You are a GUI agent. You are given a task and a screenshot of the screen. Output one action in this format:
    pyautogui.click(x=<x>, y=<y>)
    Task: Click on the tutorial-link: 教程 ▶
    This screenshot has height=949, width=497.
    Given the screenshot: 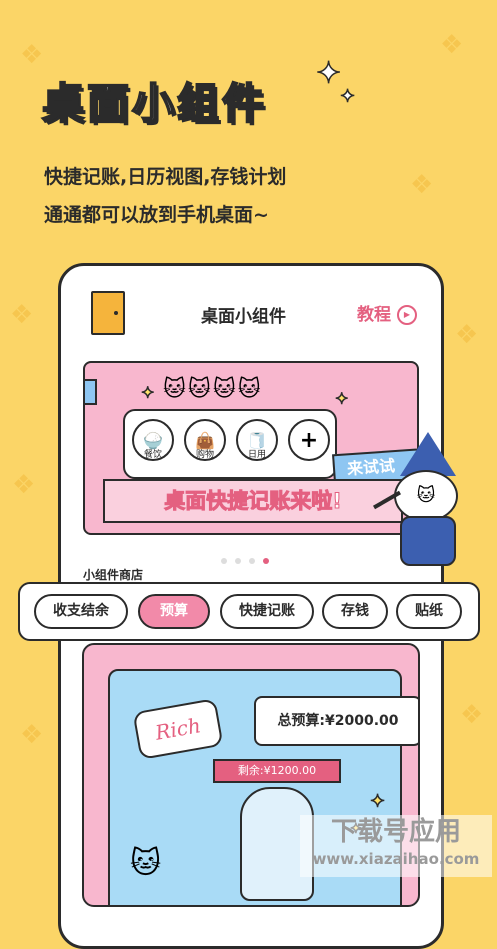 What is the action you would take?
    pyautogui.click(x=387, y=312)
    